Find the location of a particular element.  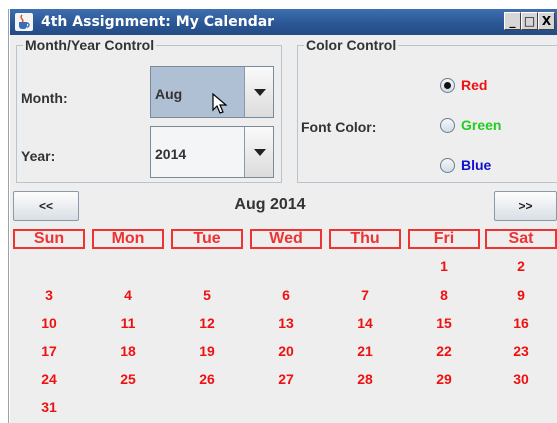

year-label: Year: is located at coordinates (38, 156).